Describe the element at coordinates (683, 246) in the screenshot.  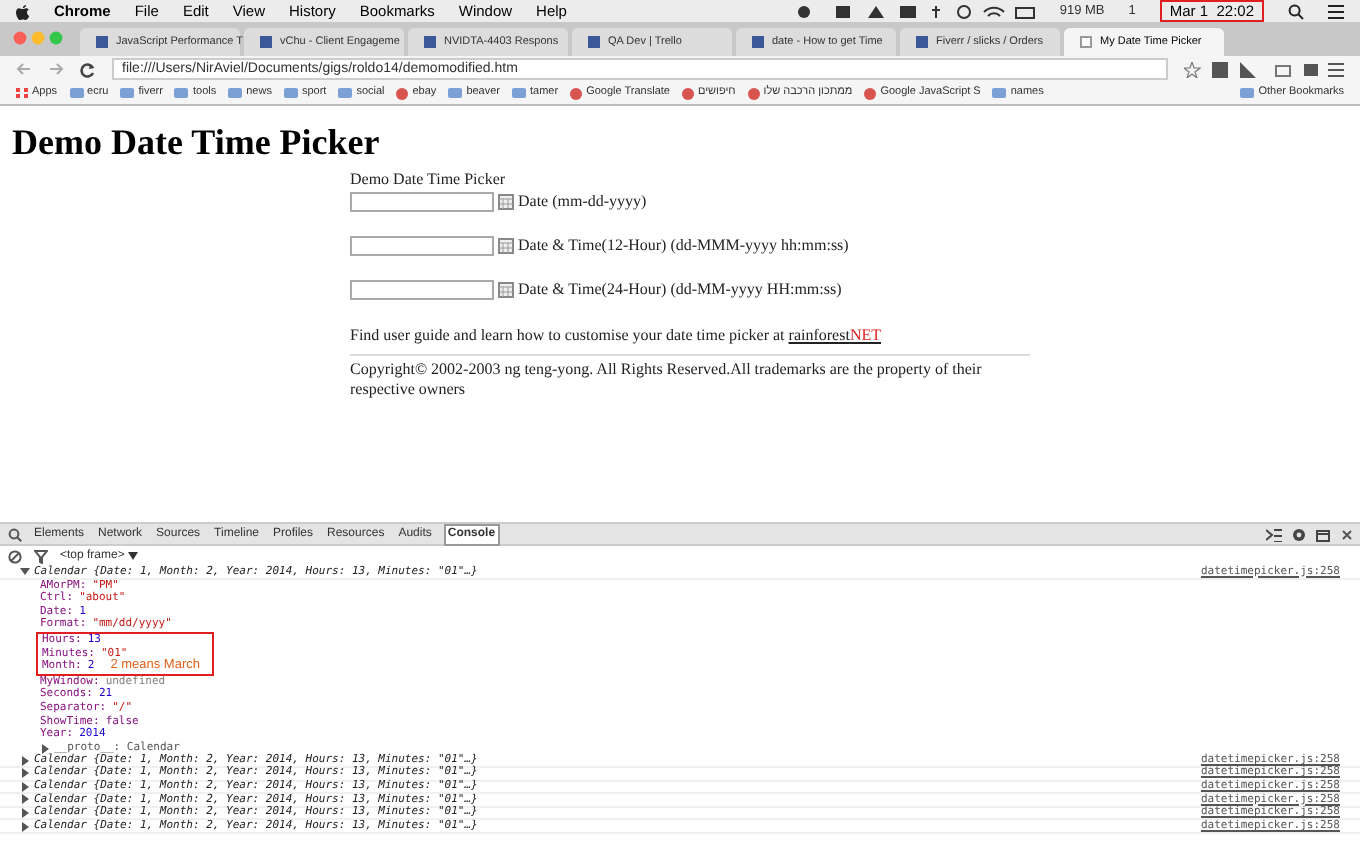
I see `field-label: Date & Time(12-Hour) (dd-MMM-yyyy hh:mm:ss)` at that location.